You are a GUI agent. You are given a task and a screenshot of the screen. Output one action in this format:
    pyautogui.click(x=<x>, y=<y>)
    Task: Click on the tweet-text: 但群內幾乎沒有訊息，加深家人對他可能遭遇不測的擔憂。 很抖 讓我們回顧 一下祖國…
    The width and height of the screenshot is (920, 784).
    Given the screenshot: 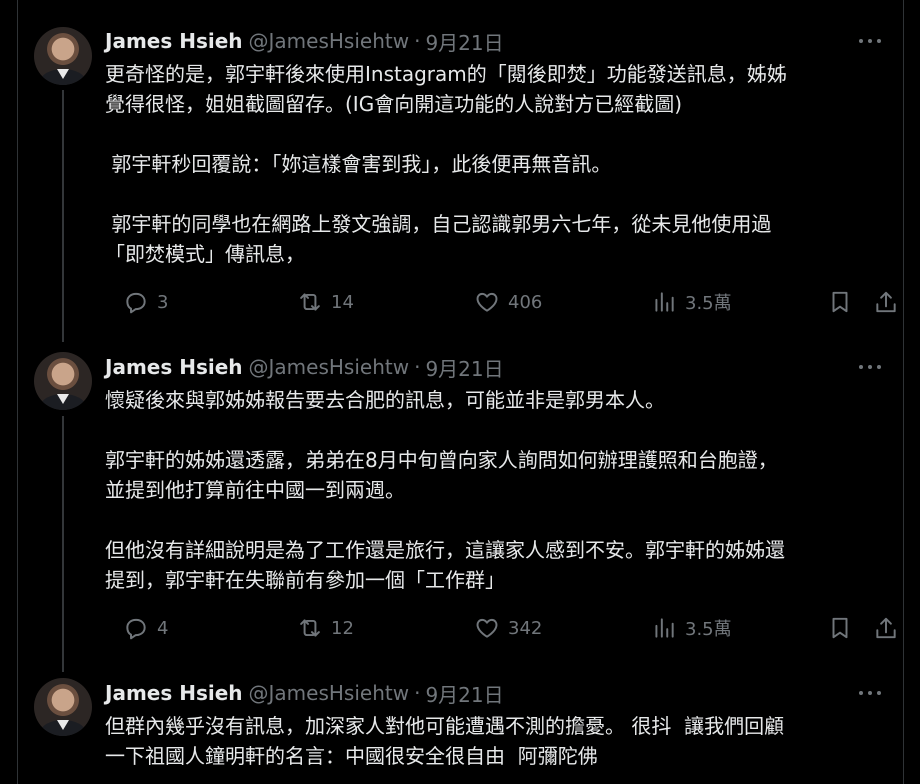 What is the action you would take?
    pyautogui.click(x=445, y=741)
    